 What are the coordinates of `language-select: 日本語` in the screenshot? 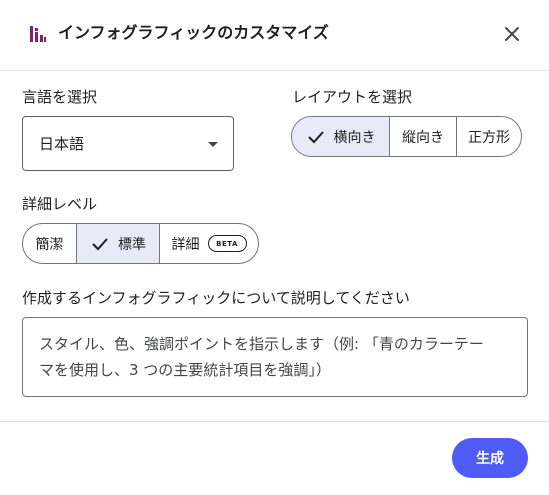 It's located at (128, 143).